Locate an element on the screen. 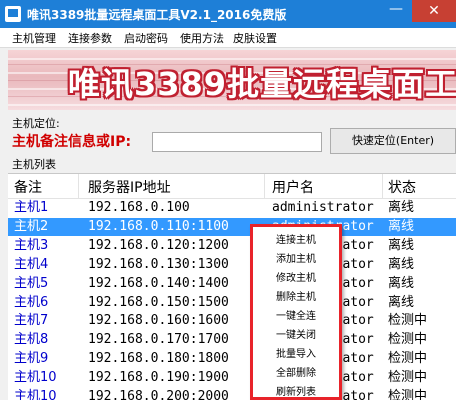  cell-remark: 主机7 is located at coordinates (31, 321).